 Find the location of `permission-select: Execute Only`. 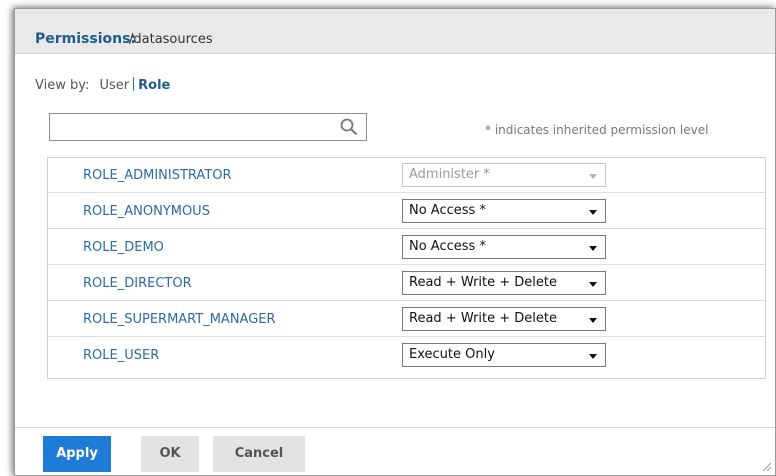

permission-select: Execute Only is located at coordinates (504, 355).